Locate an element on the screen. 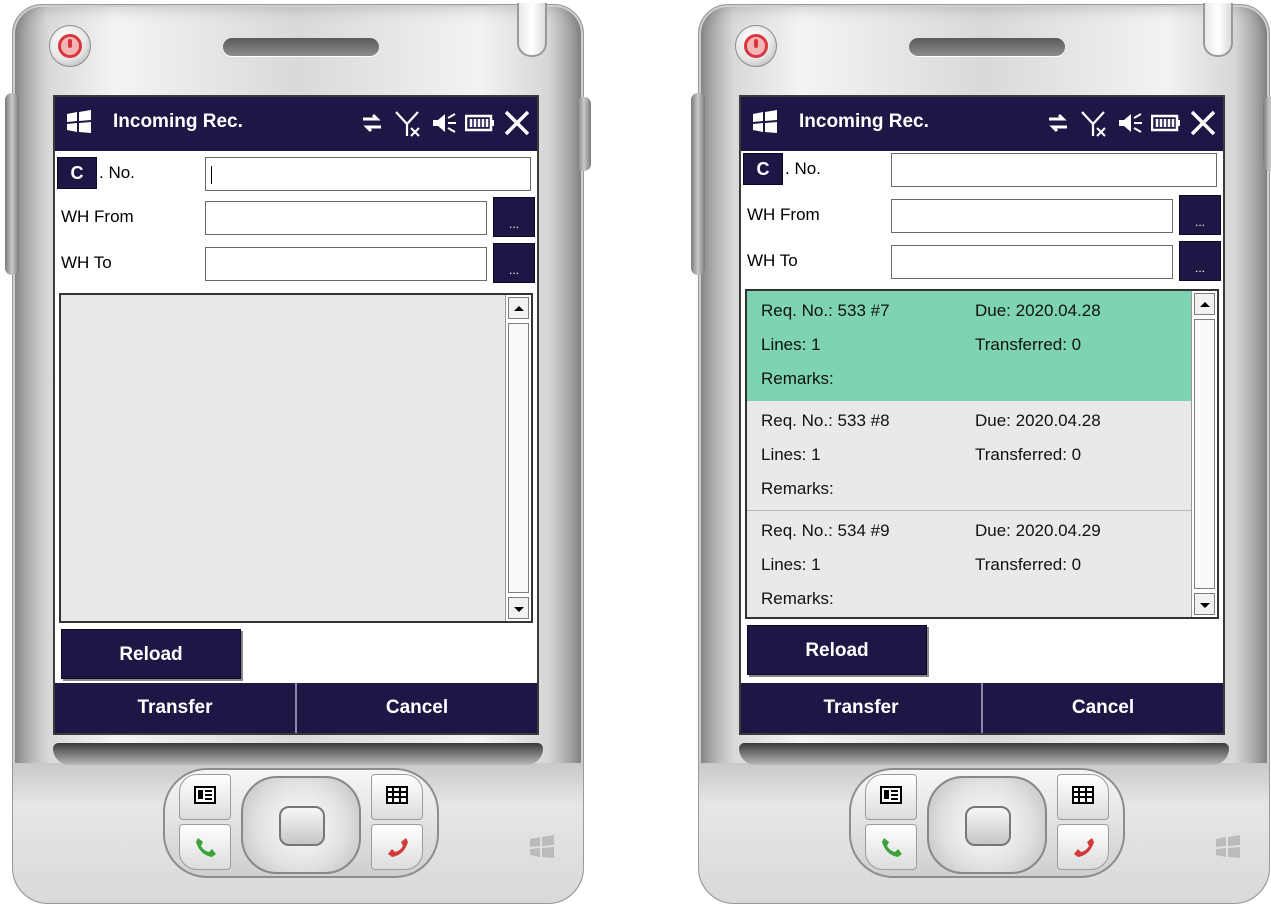 The image size is (1271, 906). c-no-row: C . No. is located at coordinates (296, 173).